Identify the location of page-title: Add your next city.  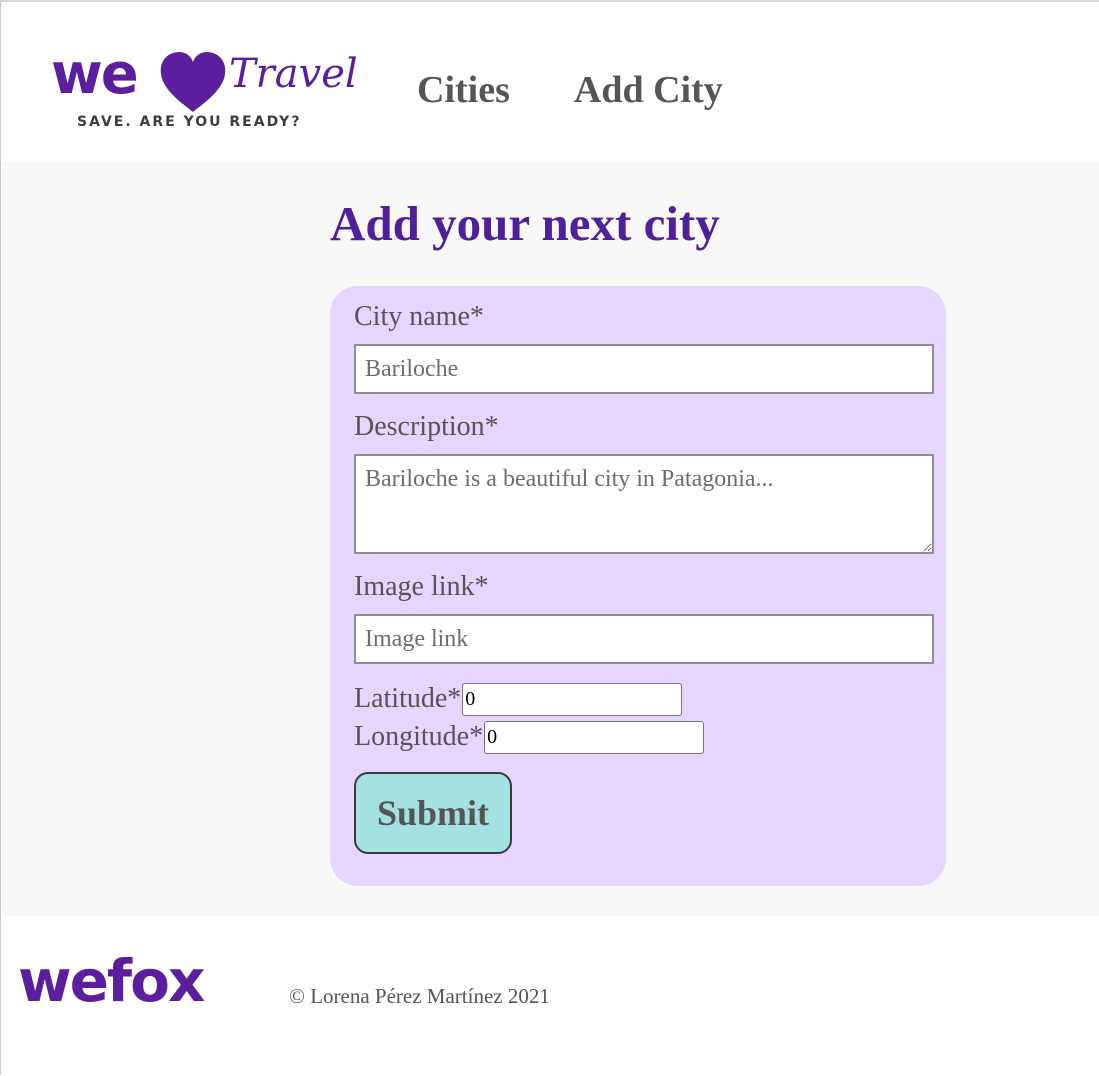
(525, 223).